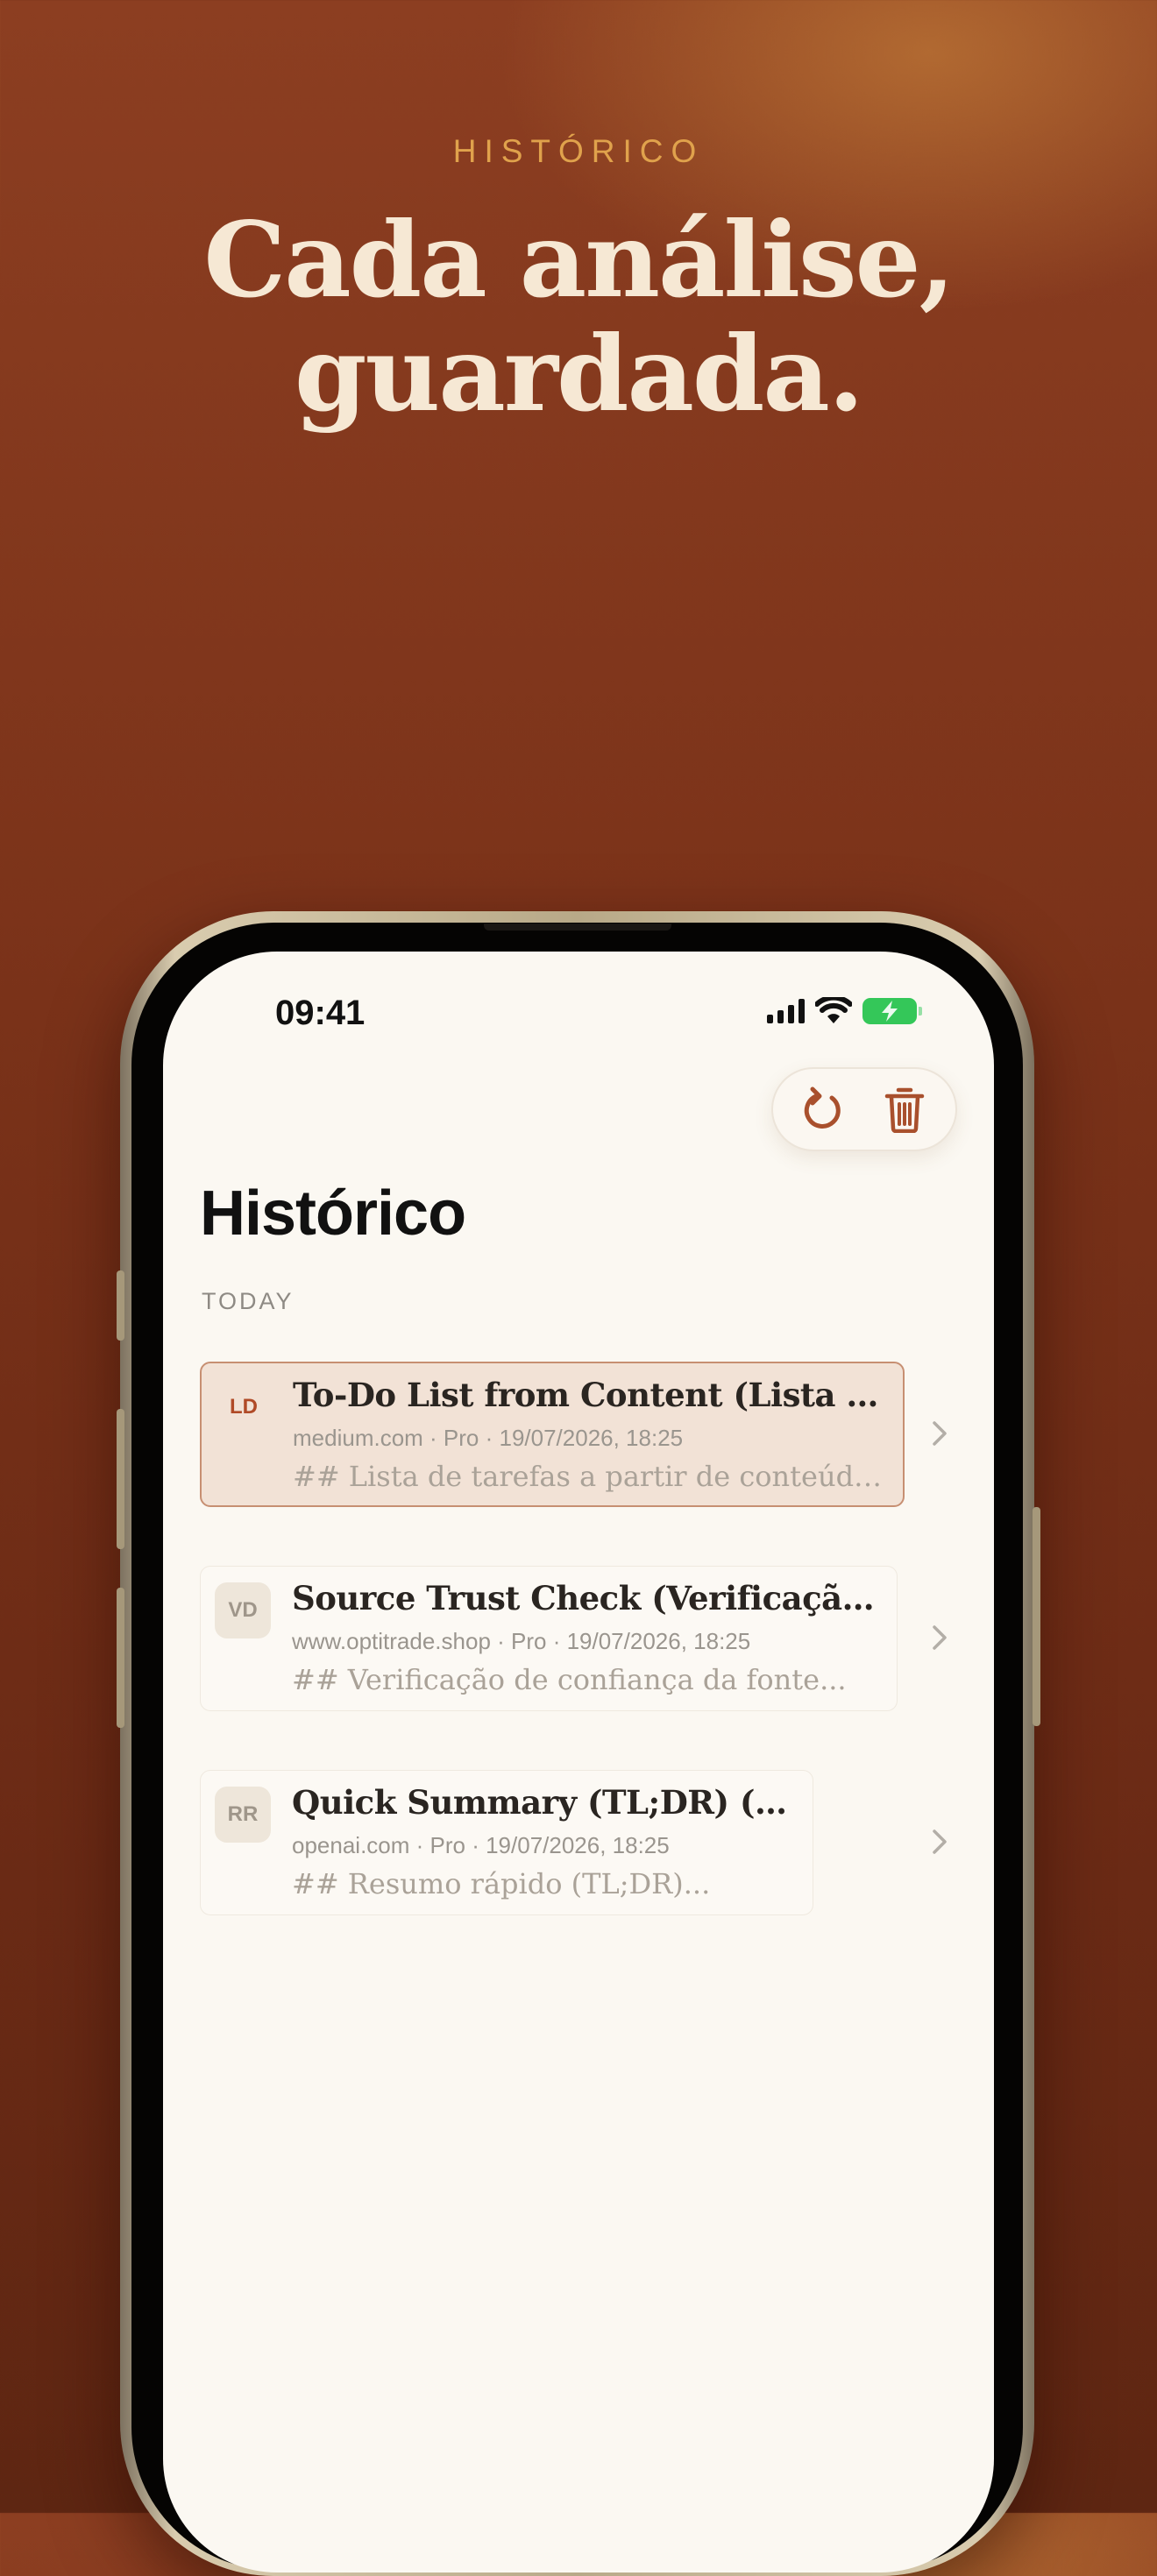  Describe the element at coordinates (578, 151) in the screenshot. I see `hero-eyebrow: HISTÓRICO` at that location.